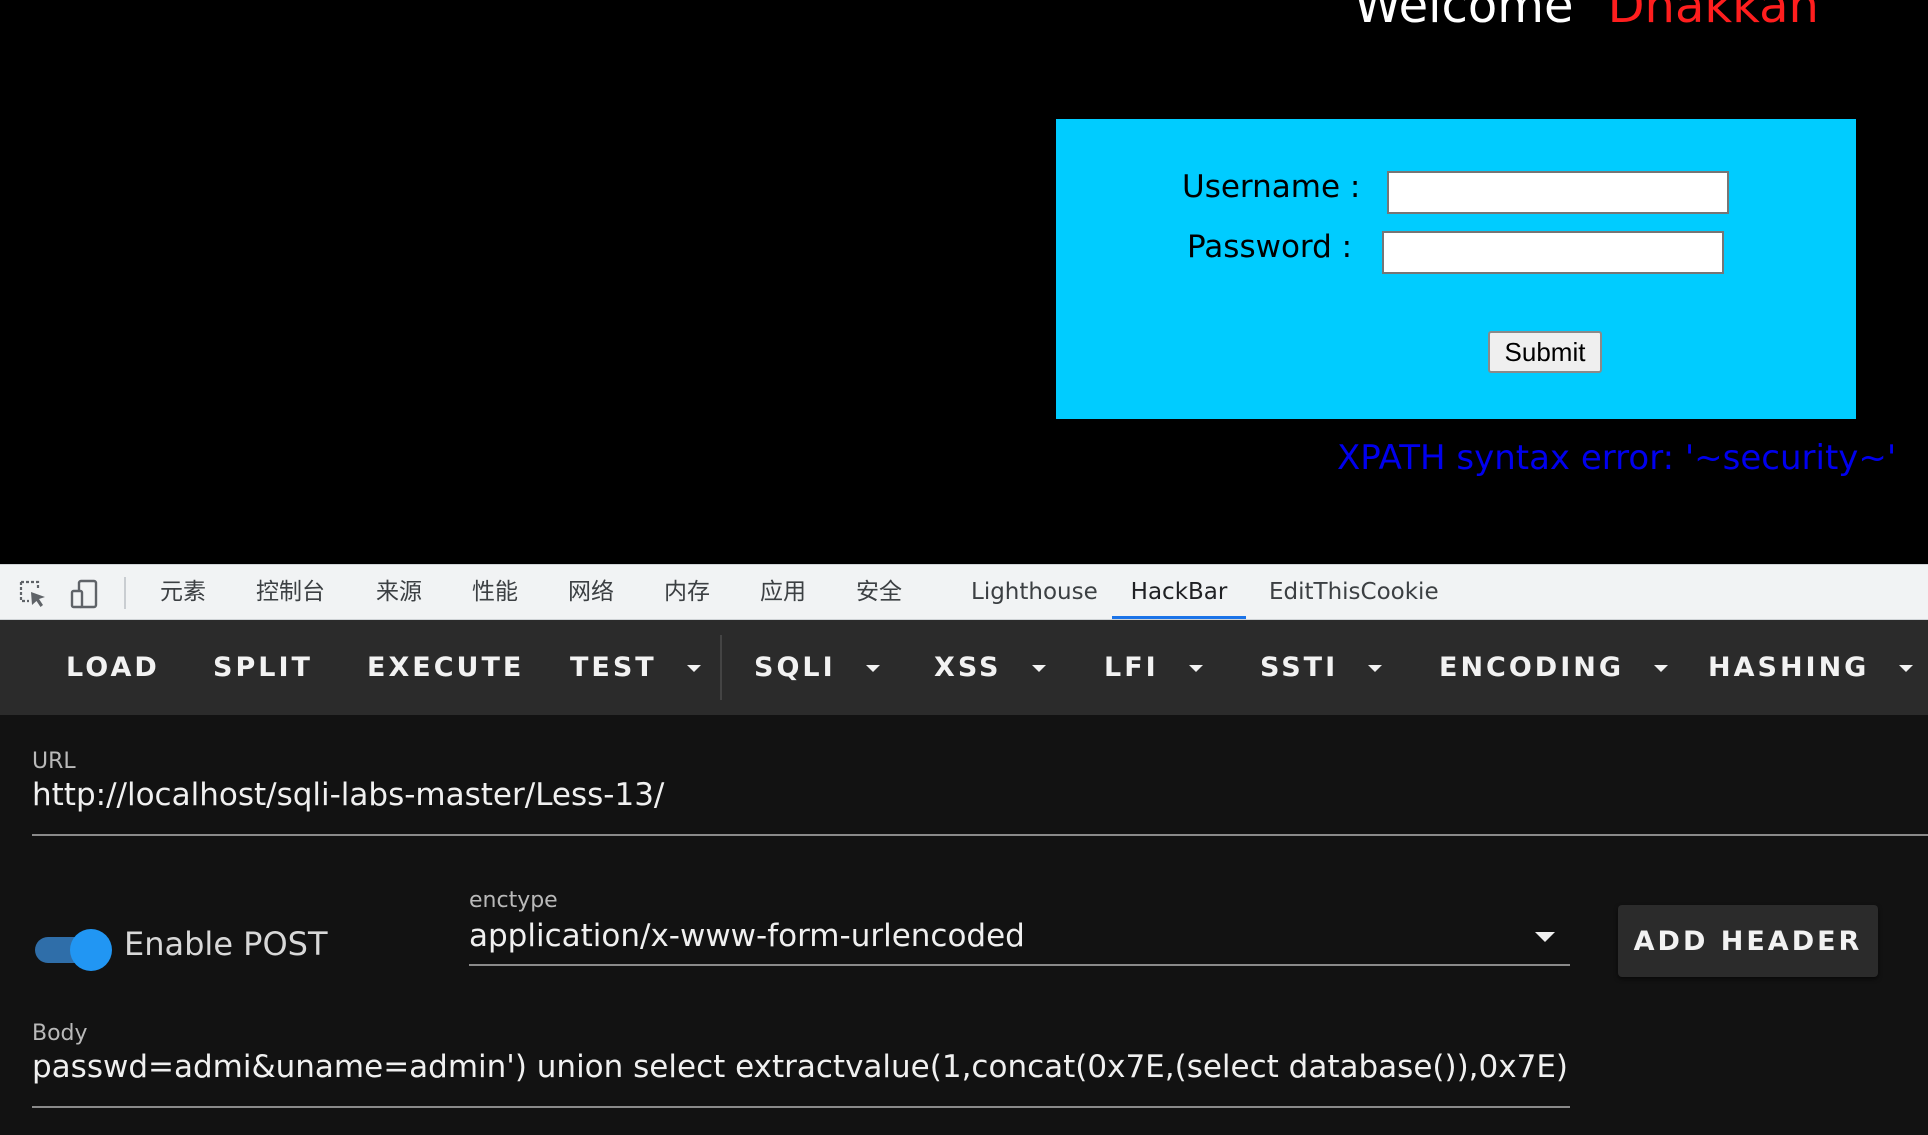 The width and height of the screenshot is (1928, 1135). What do you see at coordinates (91, 950) in the screenshot?
I see `toggle-knob` at bounding box center [91, 950].